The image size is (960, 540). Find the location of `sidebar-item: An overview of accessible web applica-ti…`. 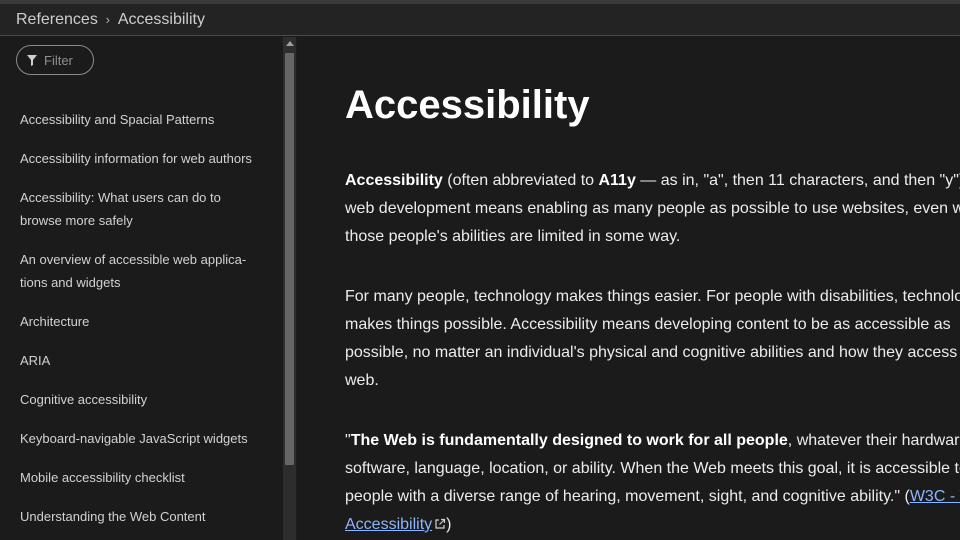

sidebar-item: An overview of accessible web applica-ti… is located at coordinates (150, 271).